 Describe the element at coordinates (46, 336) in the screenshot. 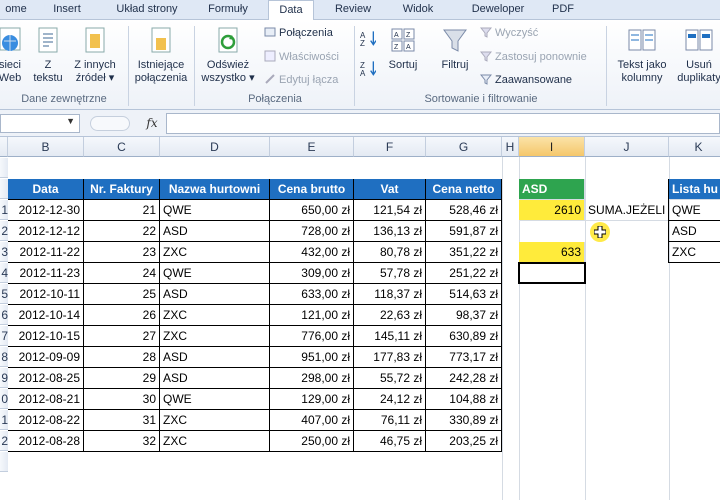

I see `table-cell: 2012-10-15` at that location.